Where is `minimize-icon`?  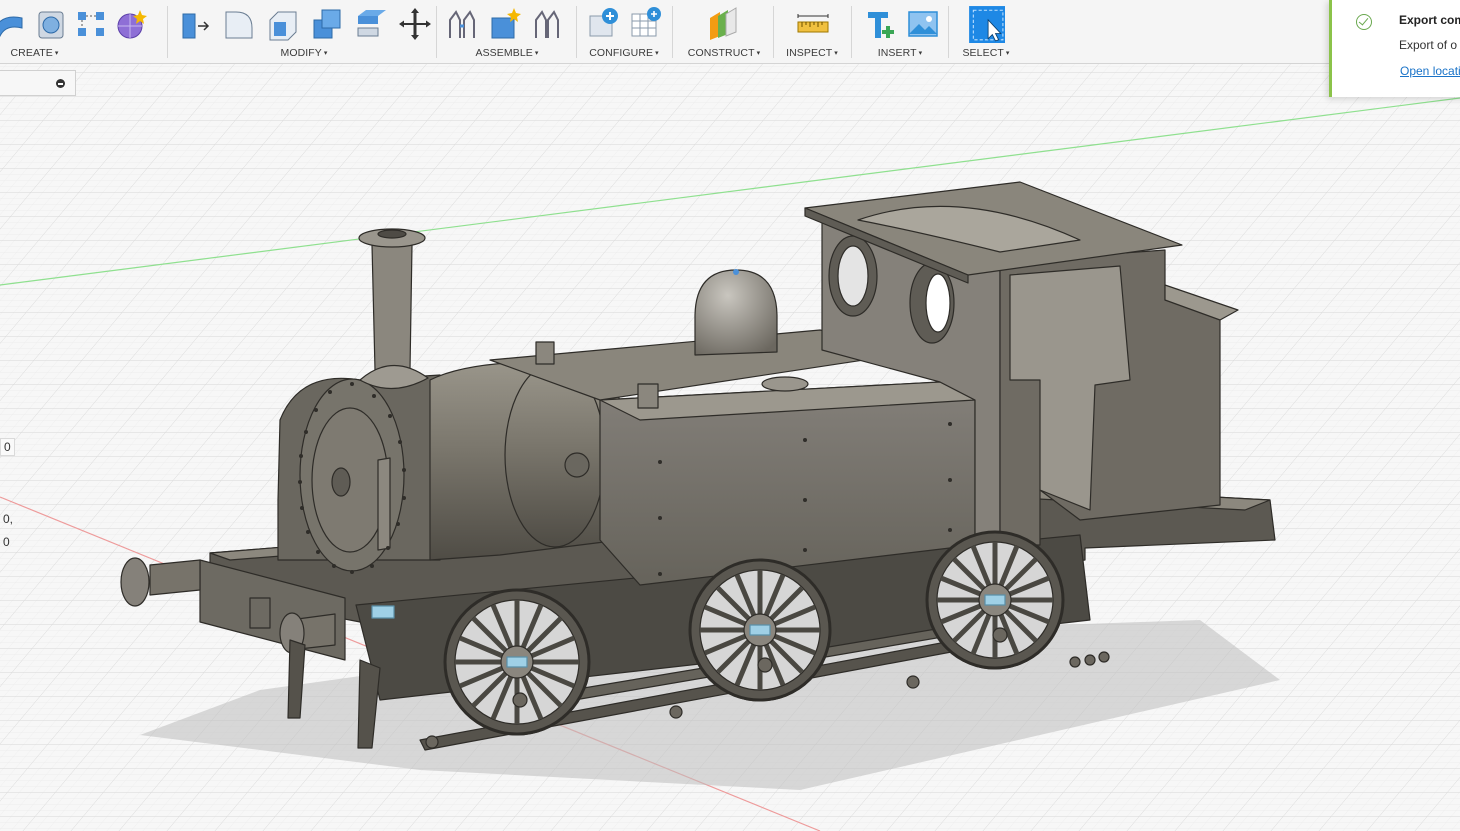 minimize-icon is located at coordinates (60, 83).